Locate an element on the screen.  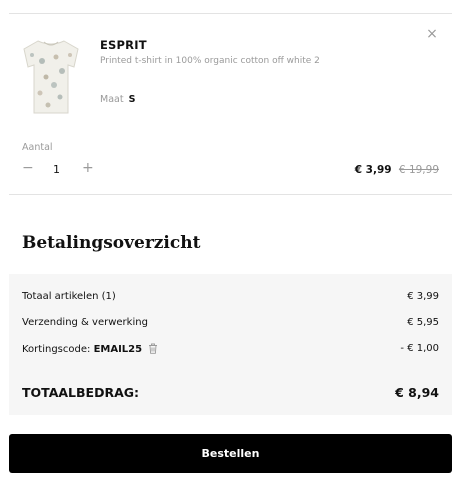
discount-code: EMAIL25 is located at coordinates (118, 349).